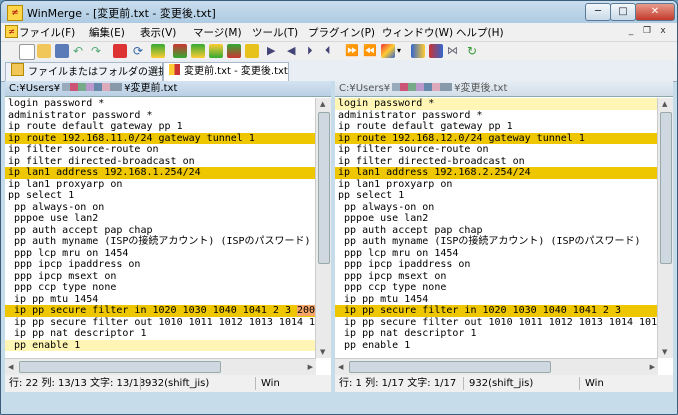 The width and height of the screenshot is (678, 415). I want to click on mdi-minimize-button: _, so click(631, 31).